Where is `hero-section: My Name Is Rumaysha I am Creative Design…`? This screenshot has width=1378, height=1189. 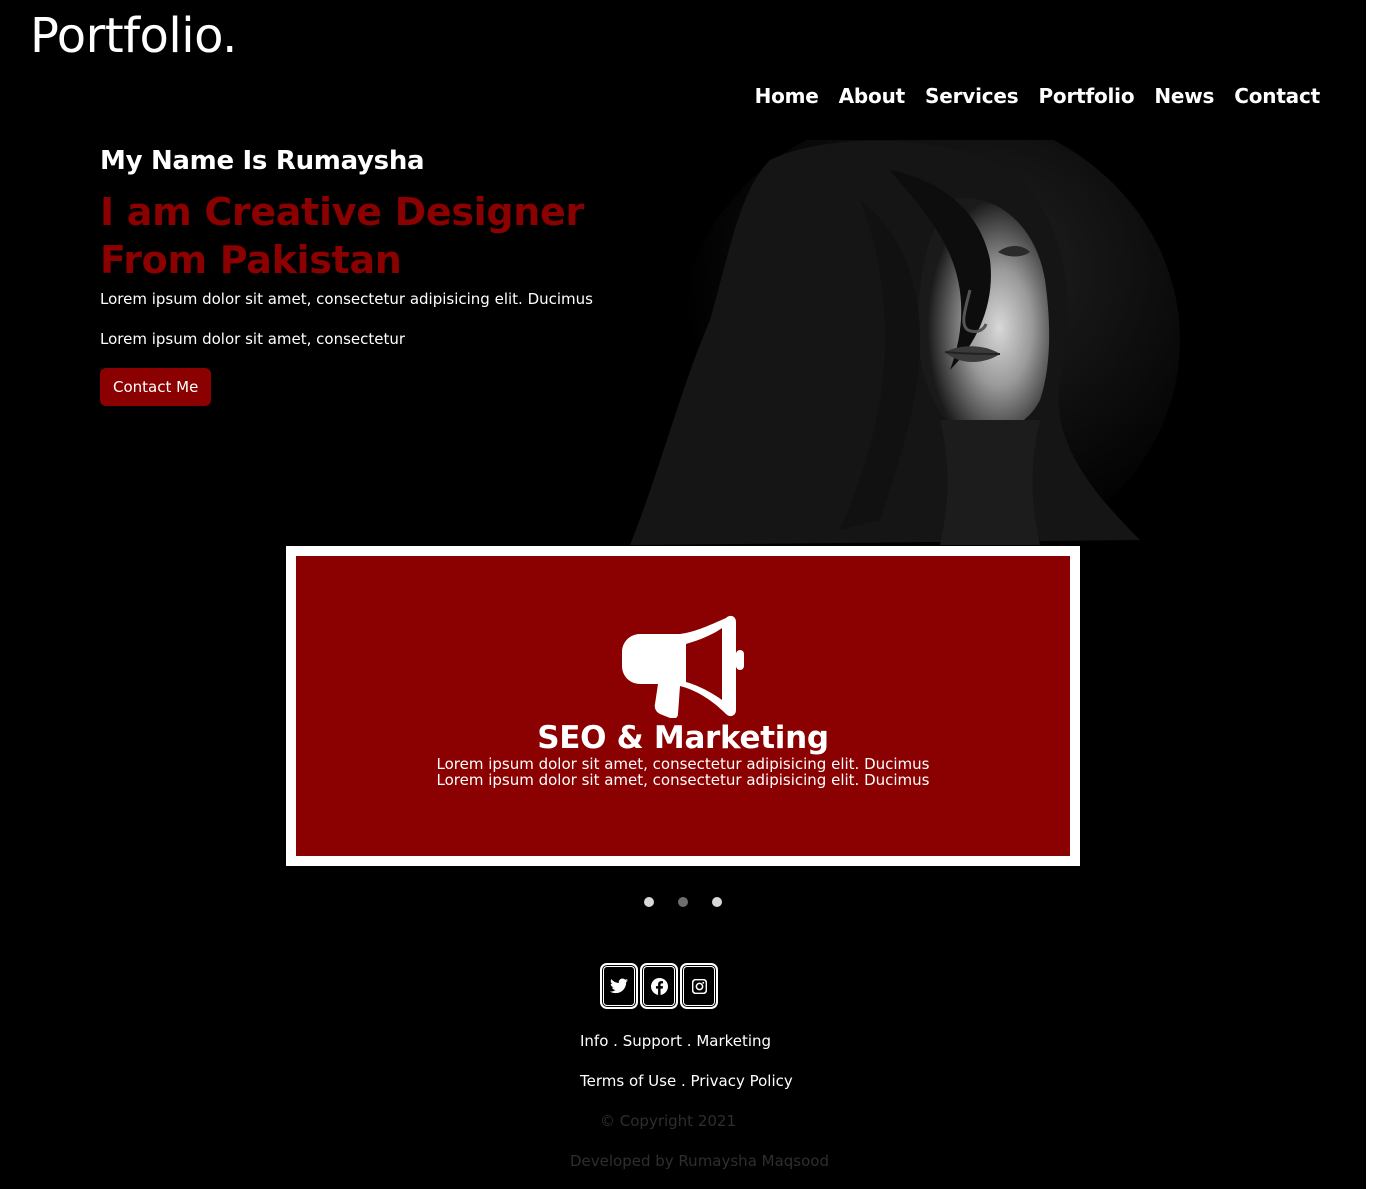
hero-section: My Name Is Rumaysha I am Creative Design… is located at coordinates (360, 276).